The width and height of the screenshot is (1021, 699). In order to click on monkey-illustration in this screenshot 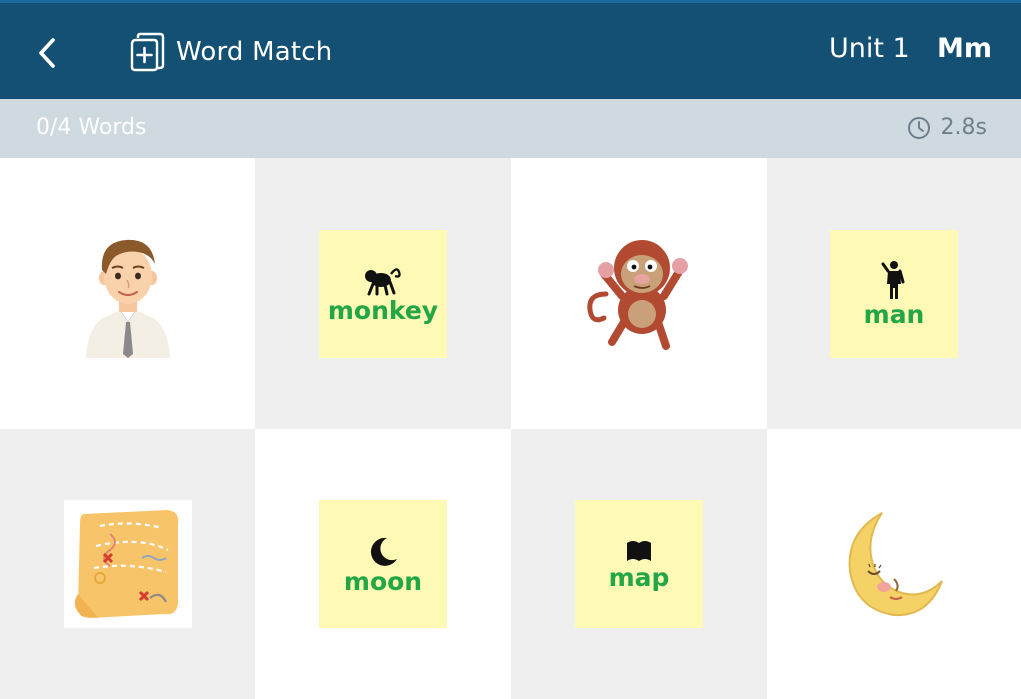, I will do `click(637, 294)`.